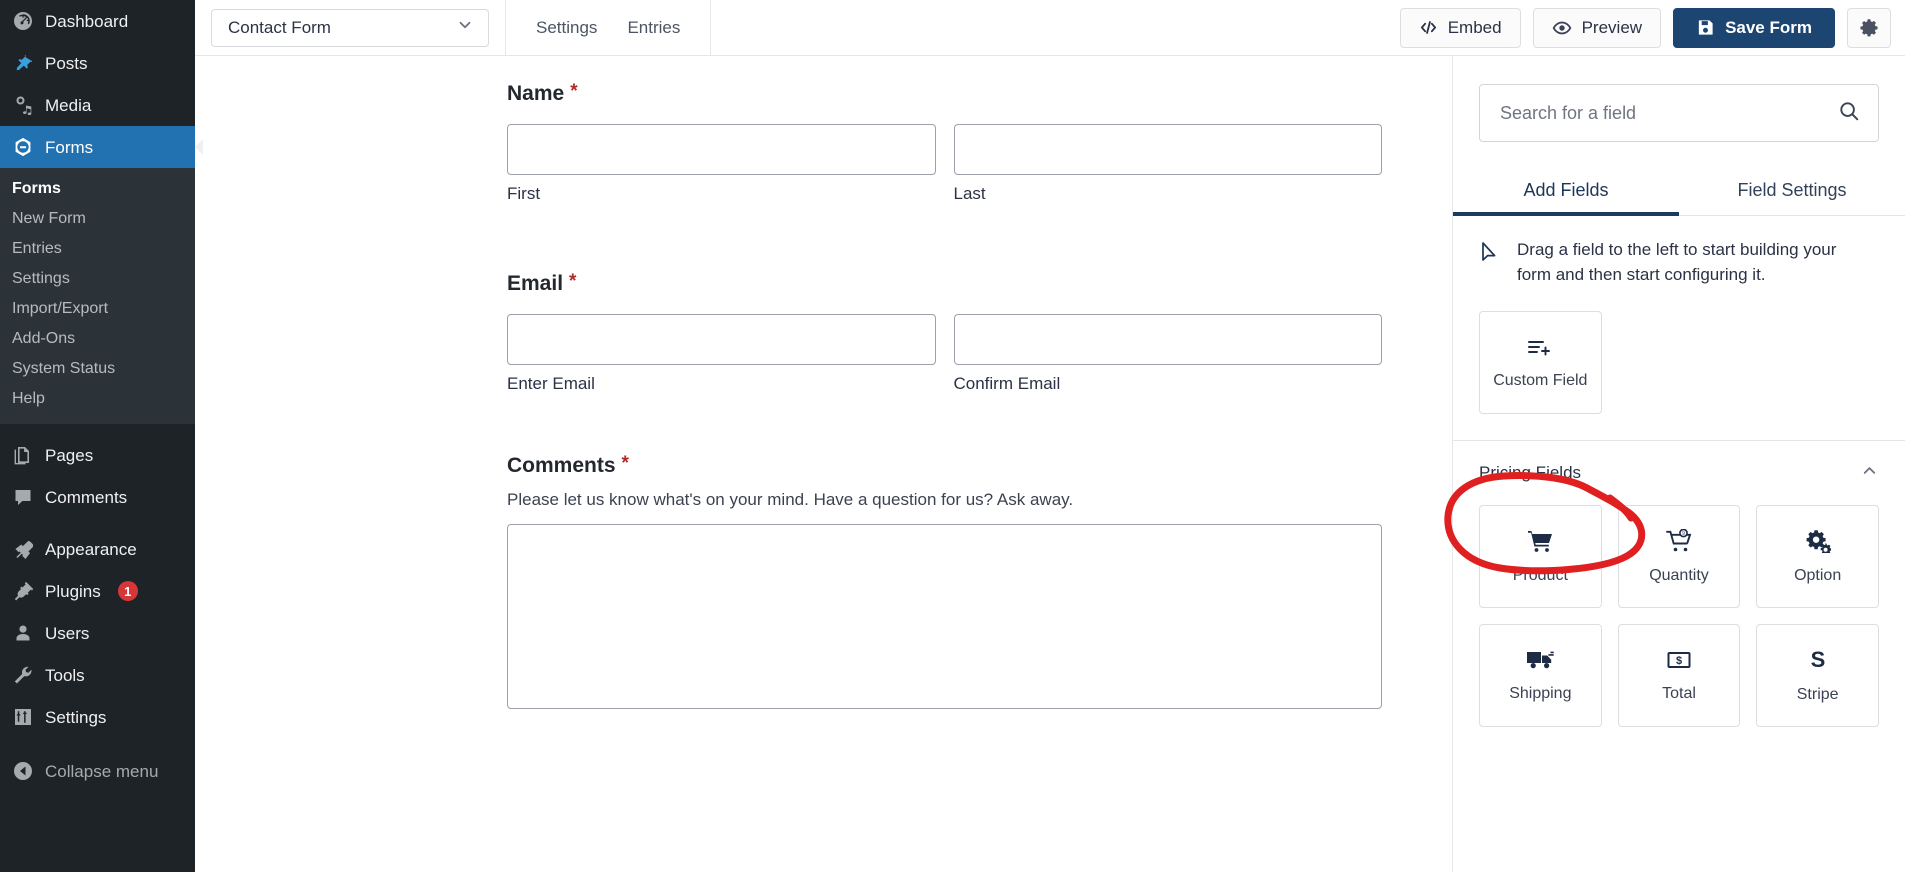  I want to click on sidebar-item-label: Dashboard, so click(87, 21).